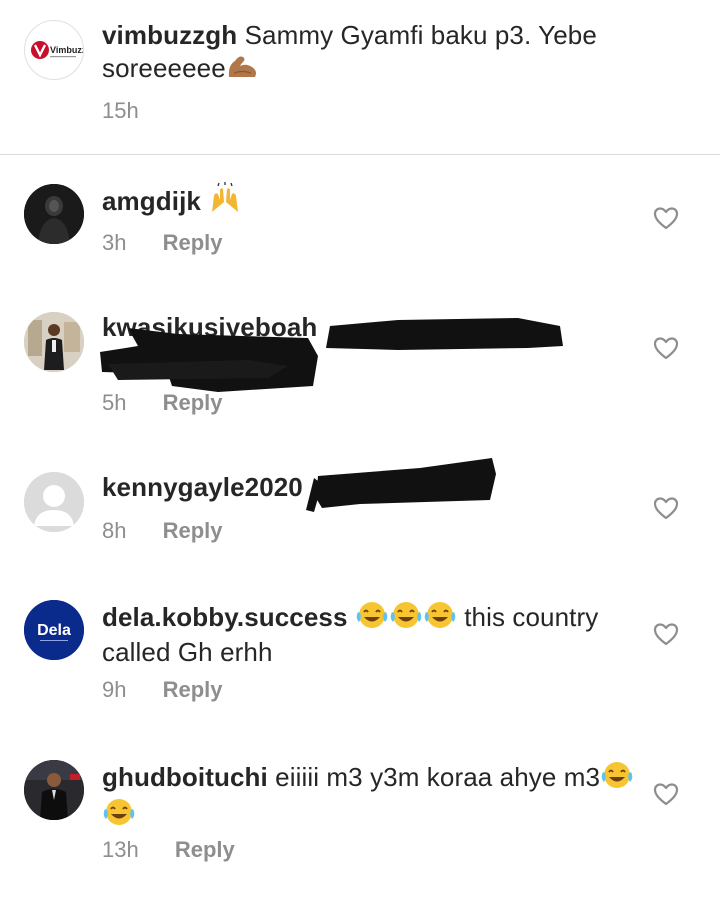 This screenshot has width=720, height=903. I want to click on comment-meta: 5h Reply, so click(162, 403).